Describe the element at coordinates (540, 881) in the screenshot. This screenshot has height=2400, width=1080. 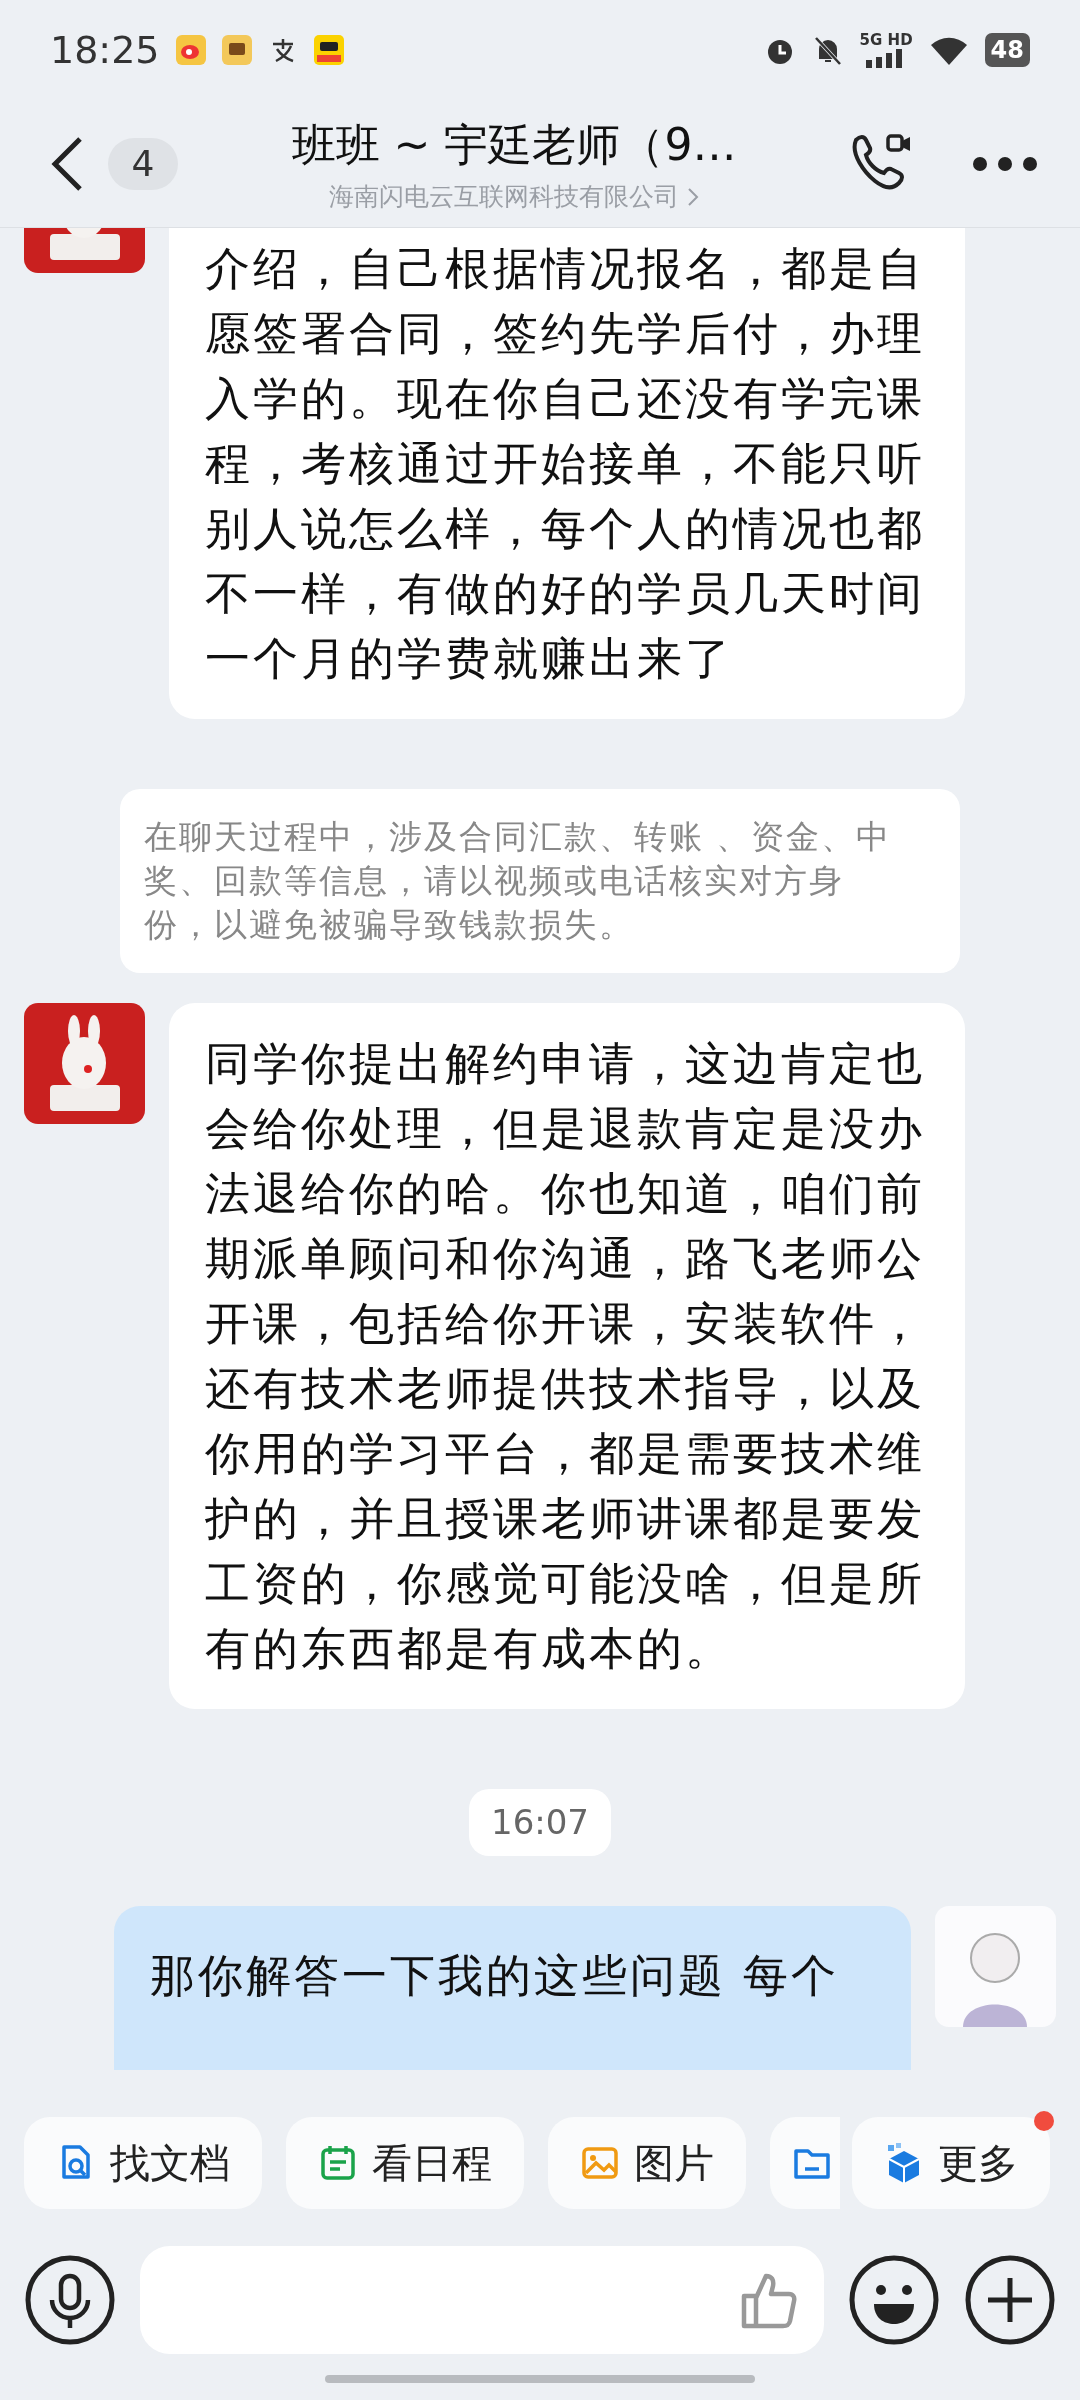
I see `safety-notice: 在聊天过程中，涉及合同汇款、转账 、资金、中奖、回款等信息，请以视频或电话核实对方身份，以避免被骗导致钱款损失。` at that location.